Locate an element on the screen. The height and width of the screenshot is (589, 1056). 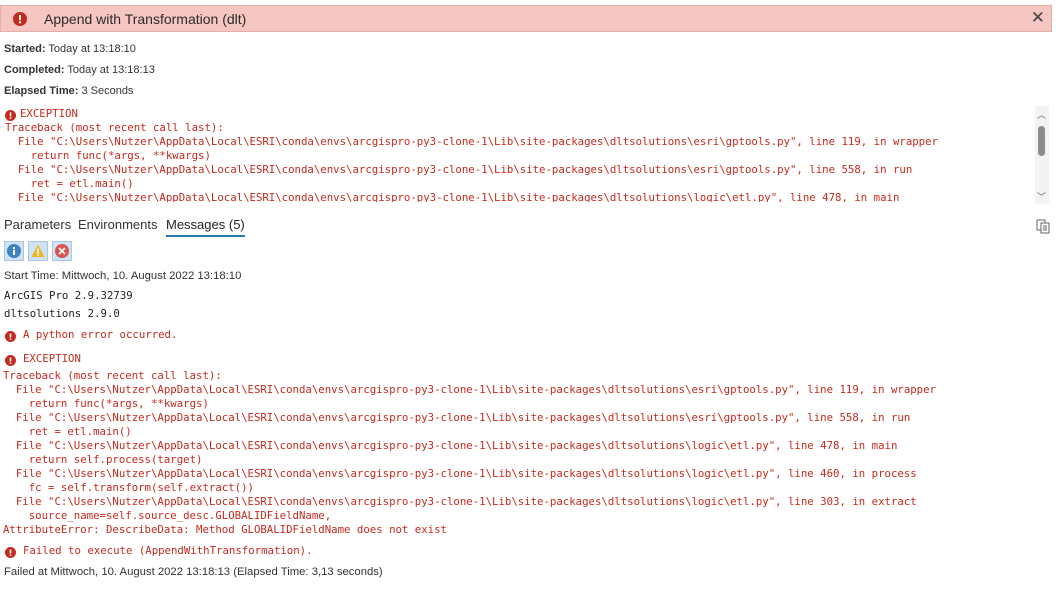
info-filter-button is located at coordinates (14, 251).